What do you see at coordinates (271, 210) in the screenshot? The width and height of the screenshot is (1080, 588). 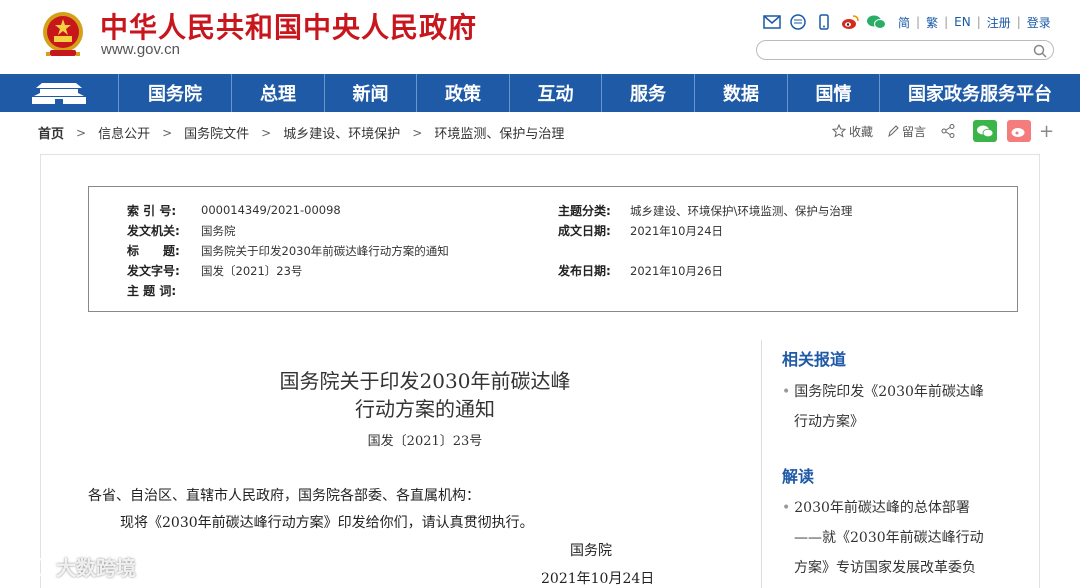 I see `meta-index-value: 000014349/2021-00098` at bounding box center [271, 210].